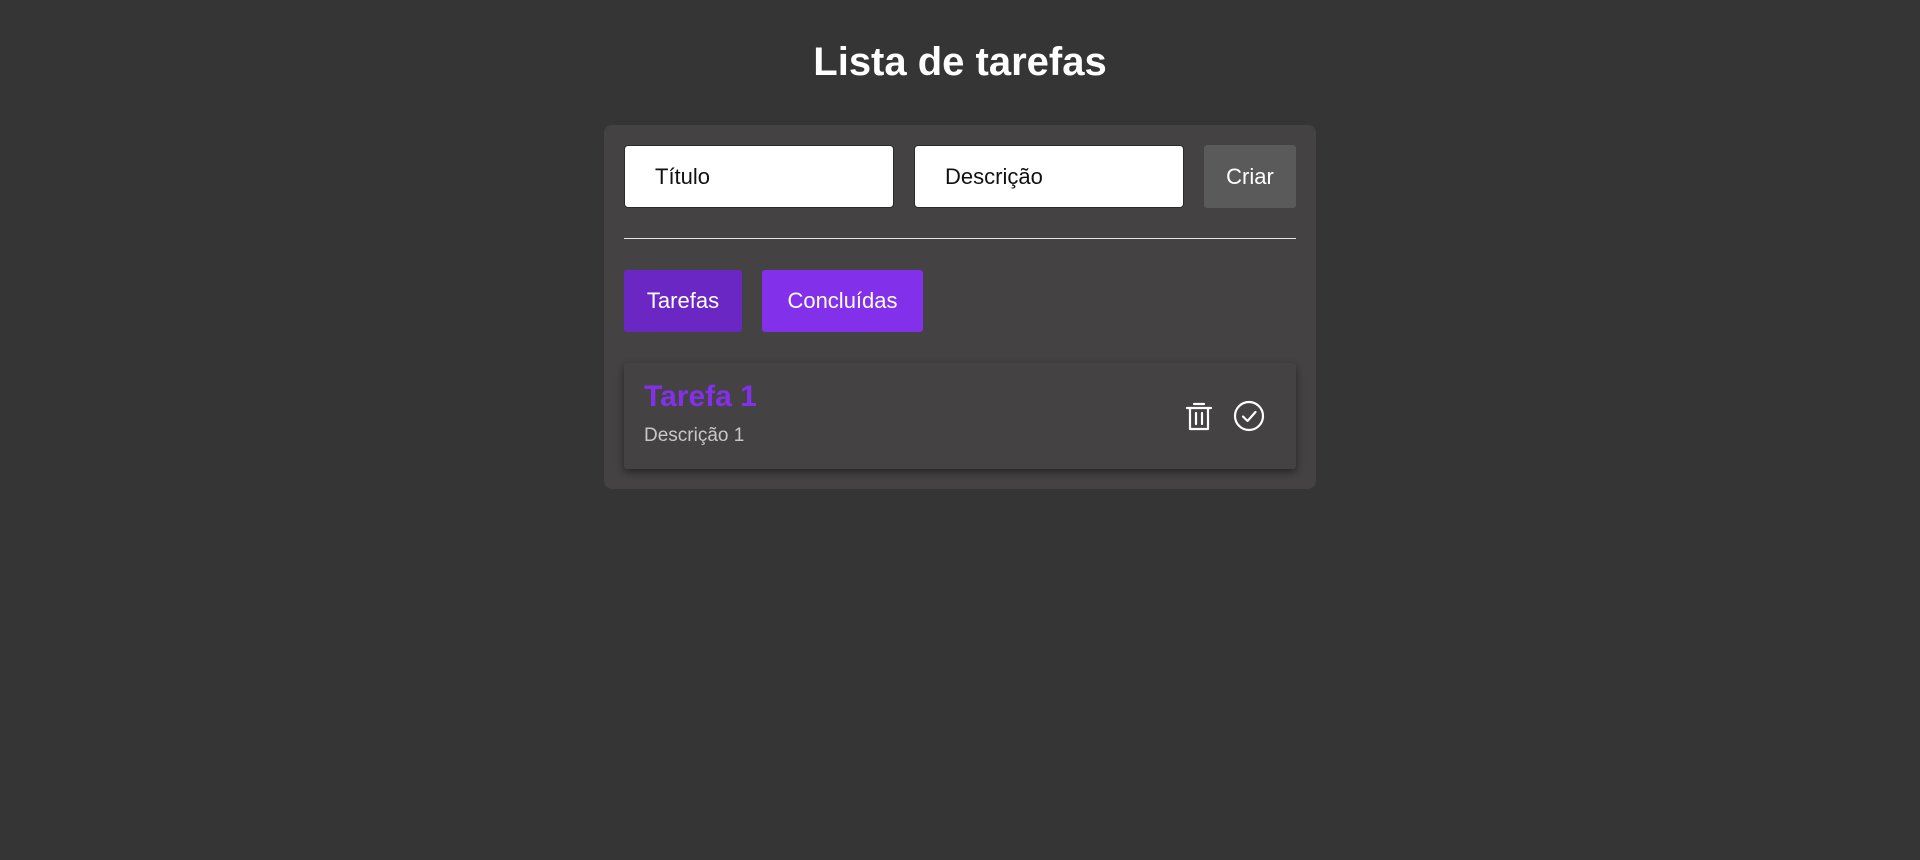 The image size is (1920, 860). I want to click on new-task-form: Criar, so click(960, 176).